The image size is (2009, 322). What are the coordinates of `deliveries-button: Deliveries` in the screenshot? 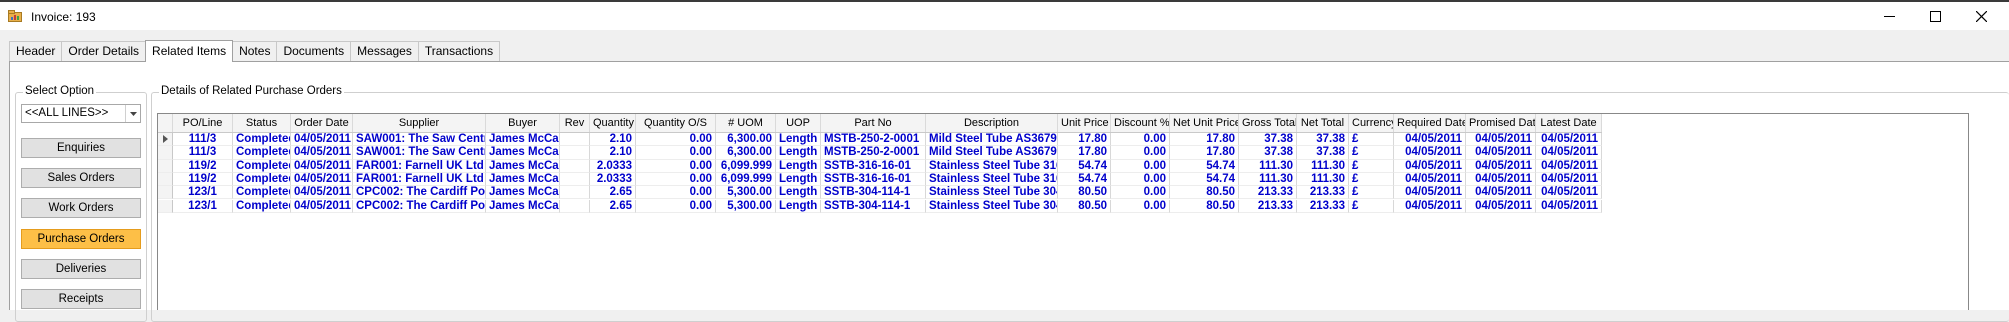 It's located at (81, 269).